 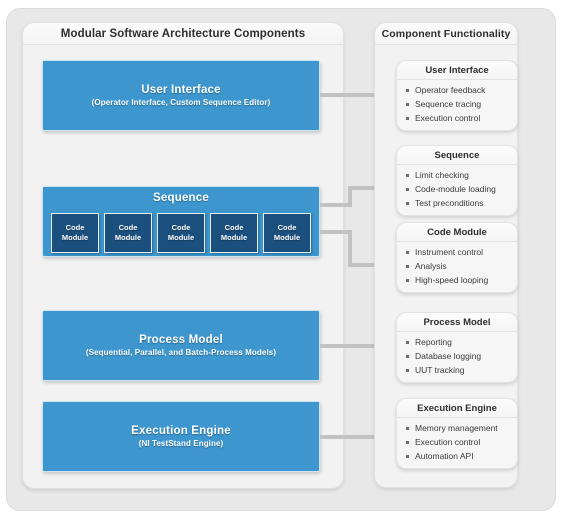 What do you see at coordinates (458, 280) in the screenshot?
I see `card-list-item: High-speed looping` at bounding box center [458, 280].